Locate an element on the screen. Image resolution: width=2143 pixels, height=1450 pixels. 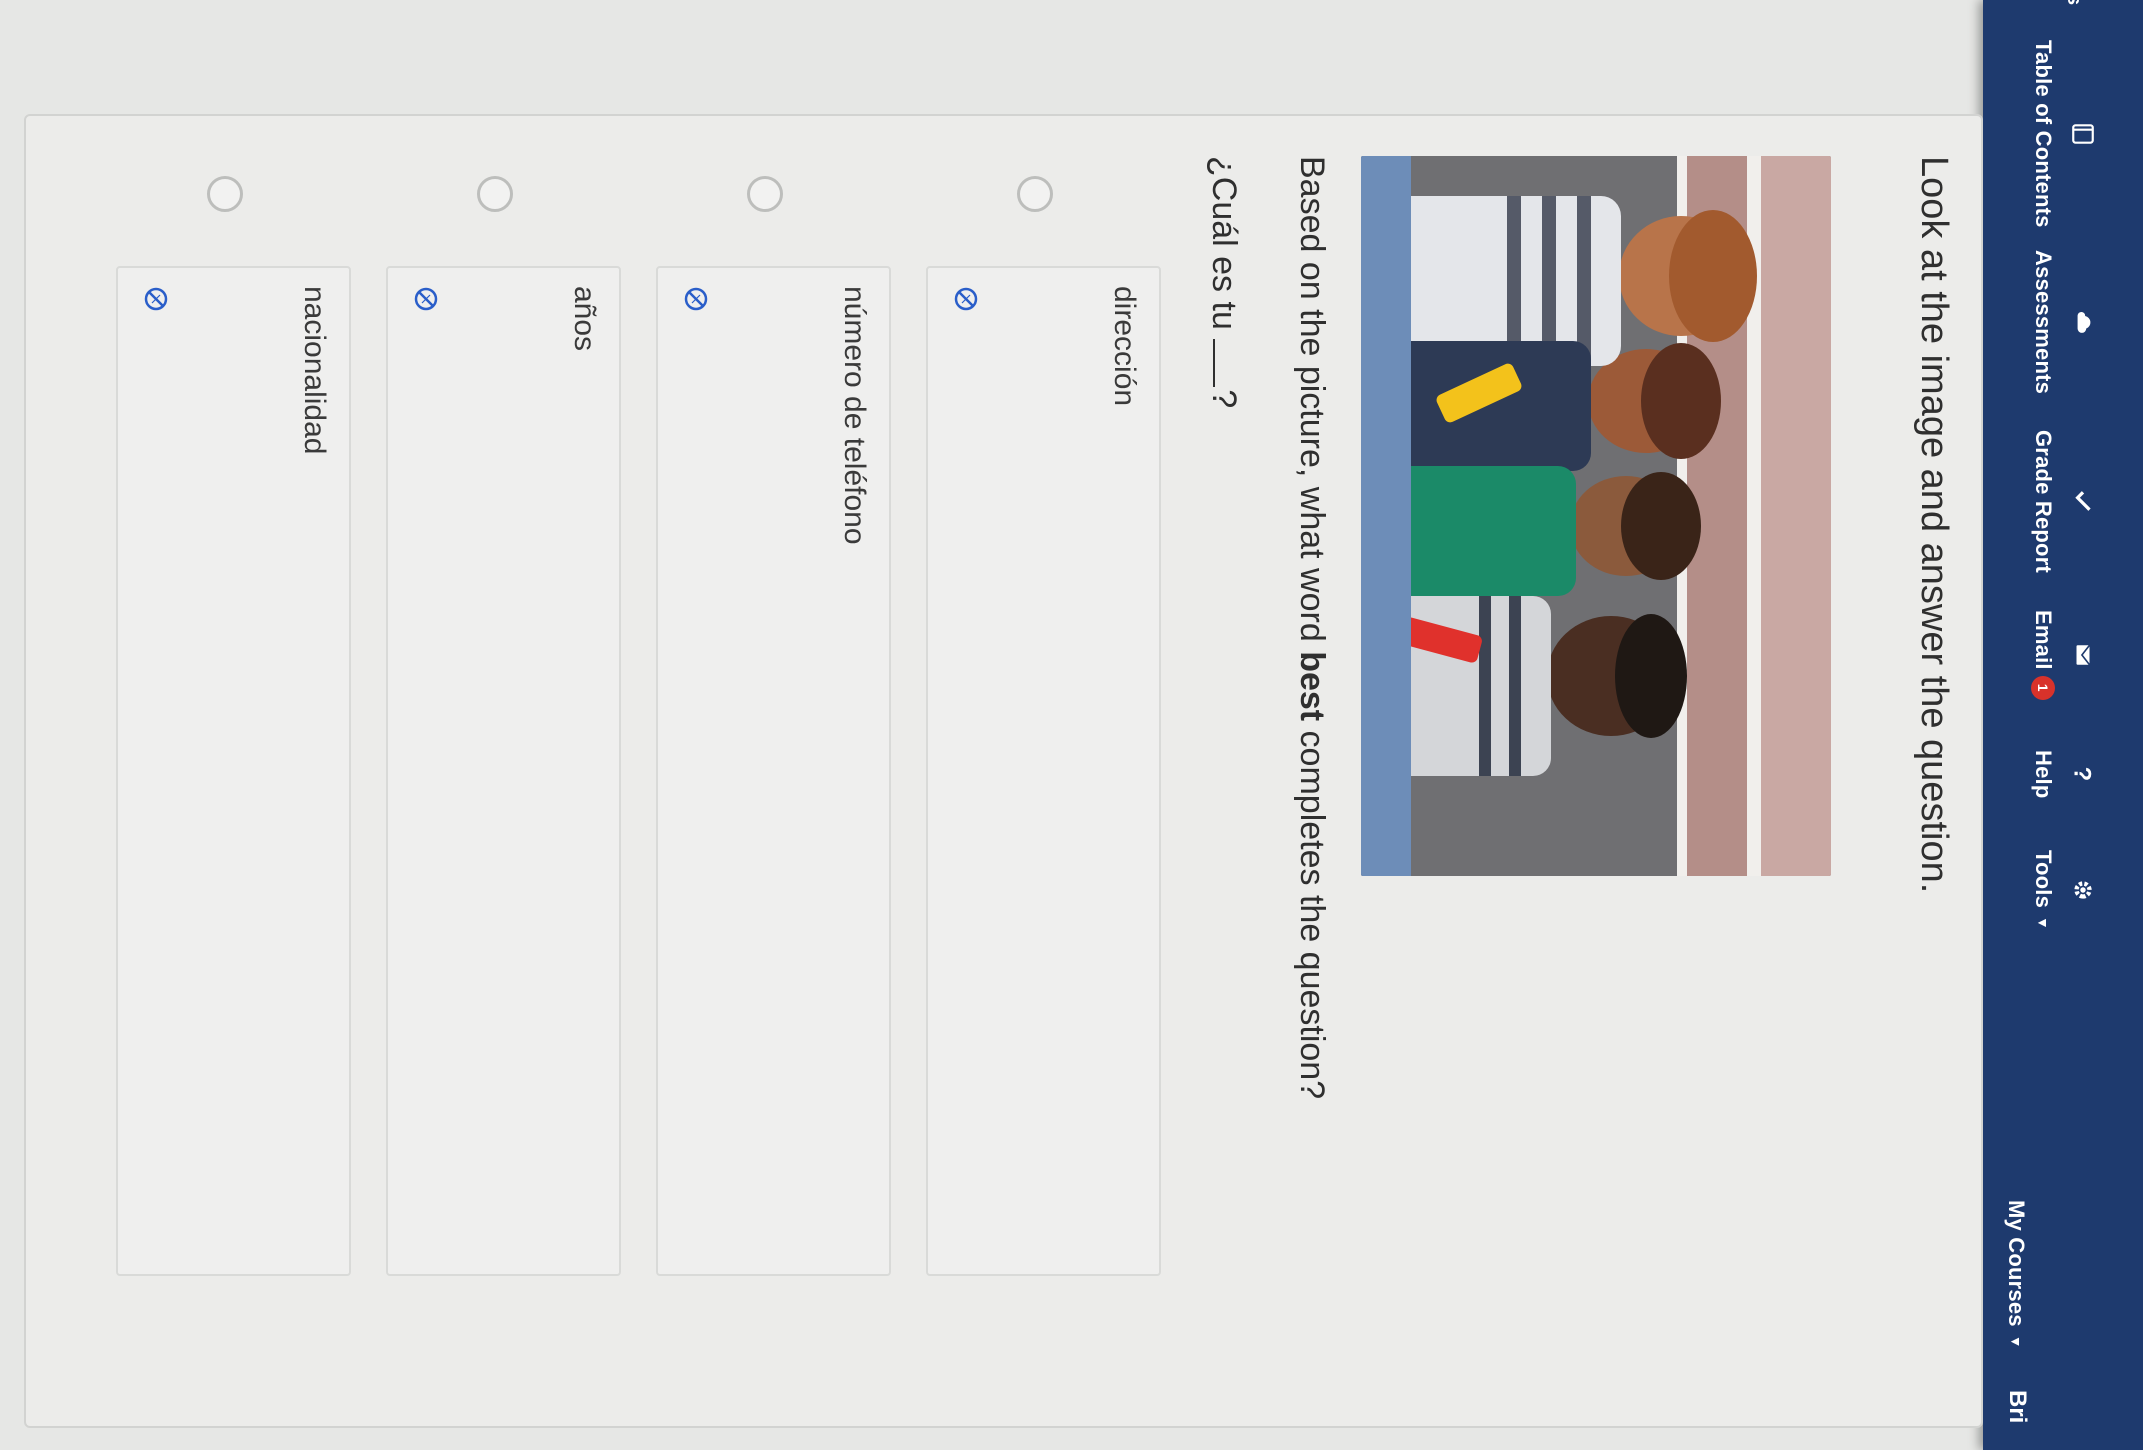
answer-choice-text: años is located at coordinates (584, 319).